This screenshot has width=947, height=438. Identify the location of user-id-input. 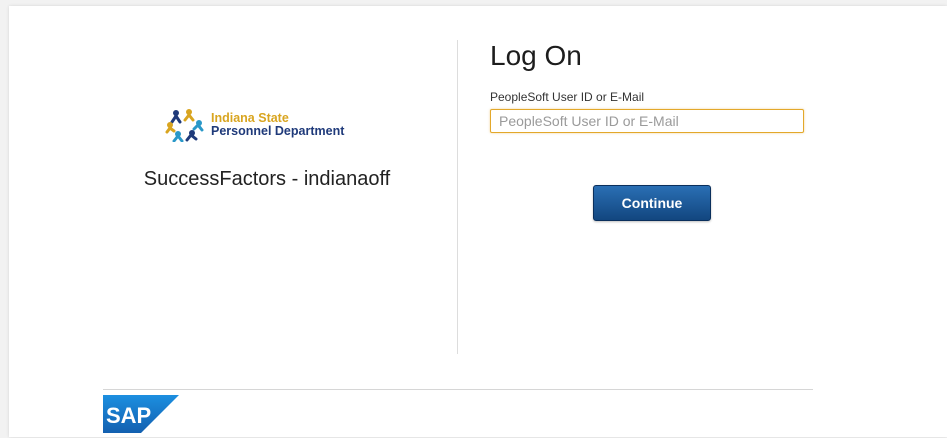
(647, 121).